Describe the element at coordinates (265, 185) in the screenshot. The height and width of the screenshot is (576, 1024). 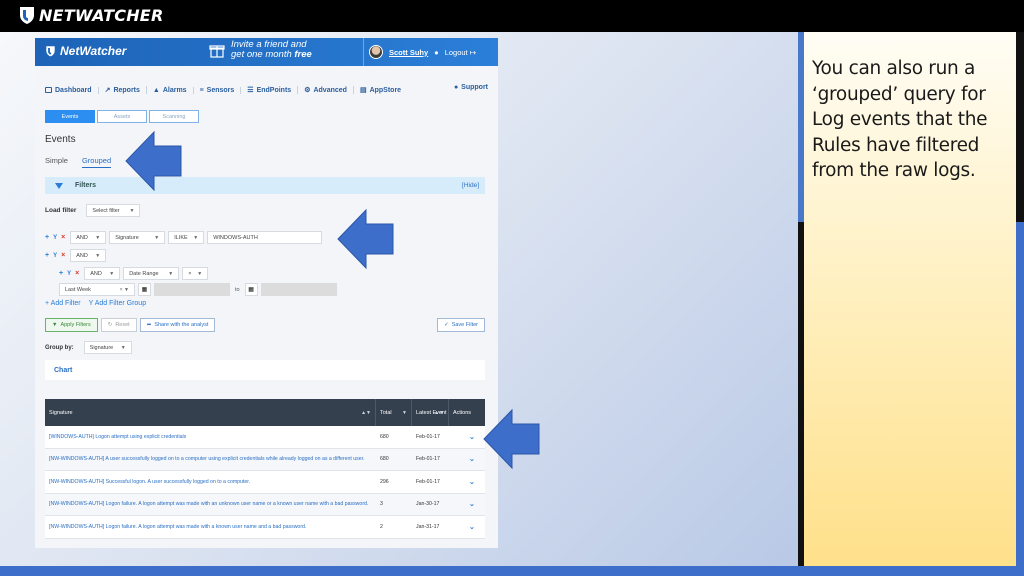
I see `filters-panel-header: Filters [Hide]` at that location.